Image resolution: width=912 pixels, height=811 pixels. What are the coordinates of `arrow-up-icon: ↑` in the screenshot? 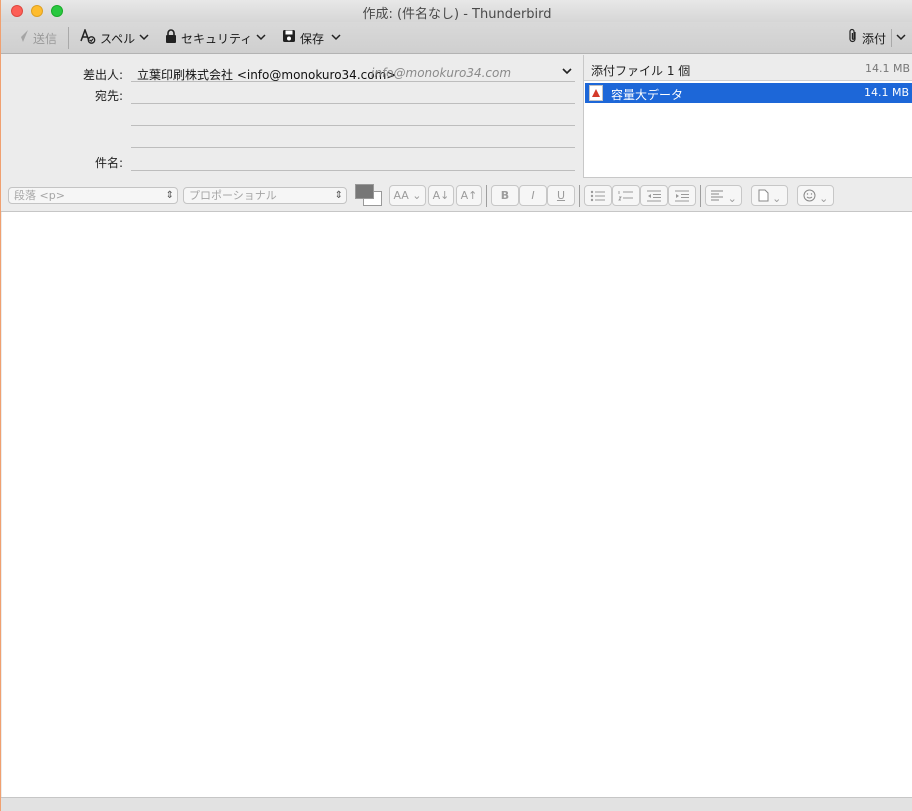 It's located at (473, 195).